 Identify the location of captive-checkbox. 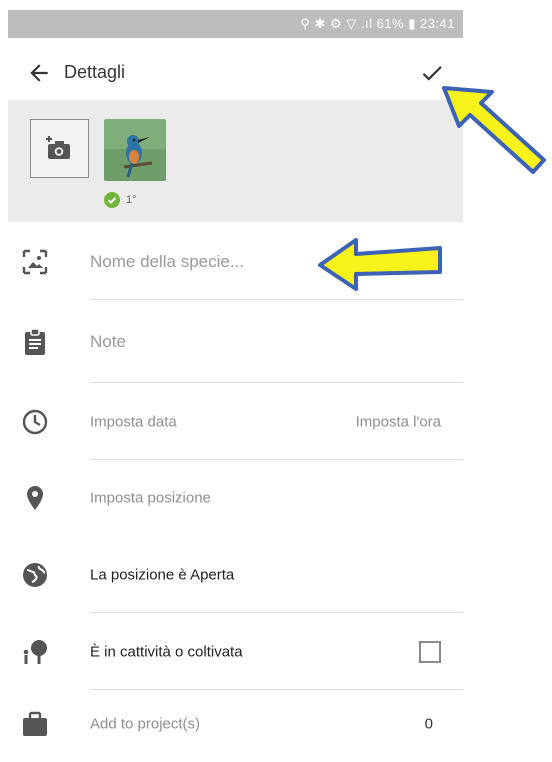
(430, 651).